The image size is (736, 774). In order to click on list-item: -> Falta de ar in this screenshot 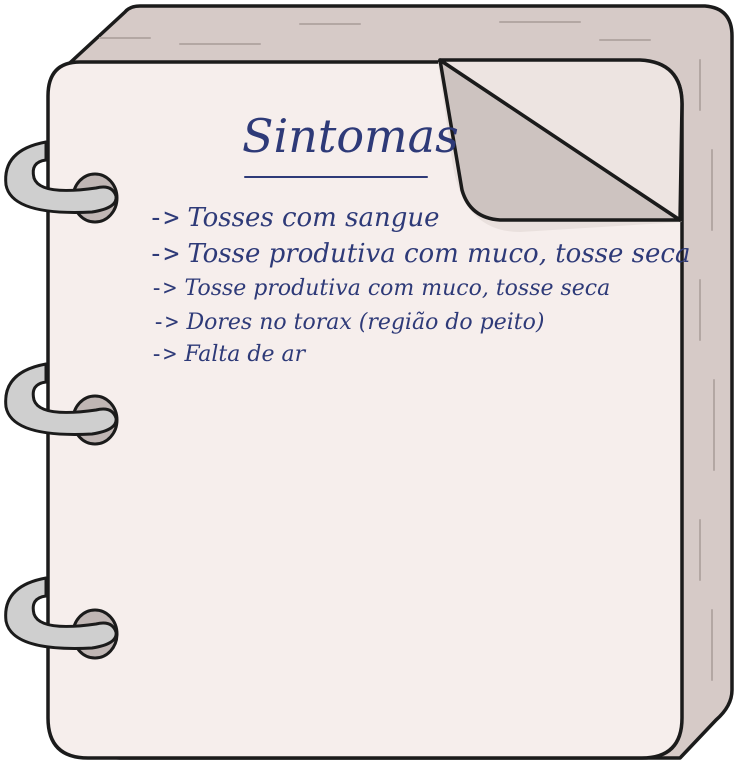, I will do `click(419, 355)`.